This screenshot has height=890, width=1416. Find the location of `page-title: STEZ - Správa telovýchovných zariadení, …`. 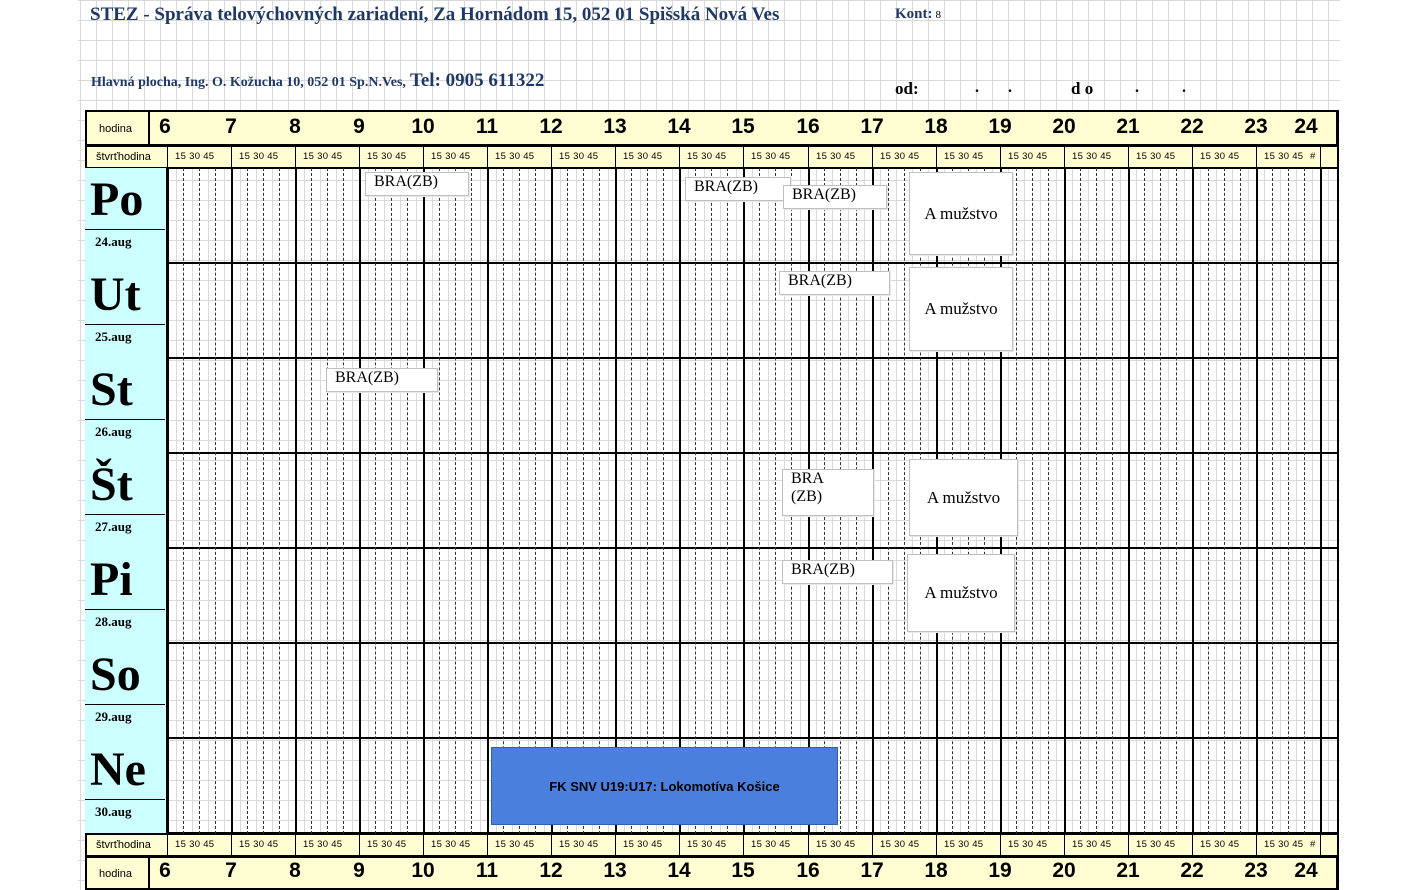

page-title: STEZ - Správa telovýchovných zariadení, … is located at coordinates (435, 14).